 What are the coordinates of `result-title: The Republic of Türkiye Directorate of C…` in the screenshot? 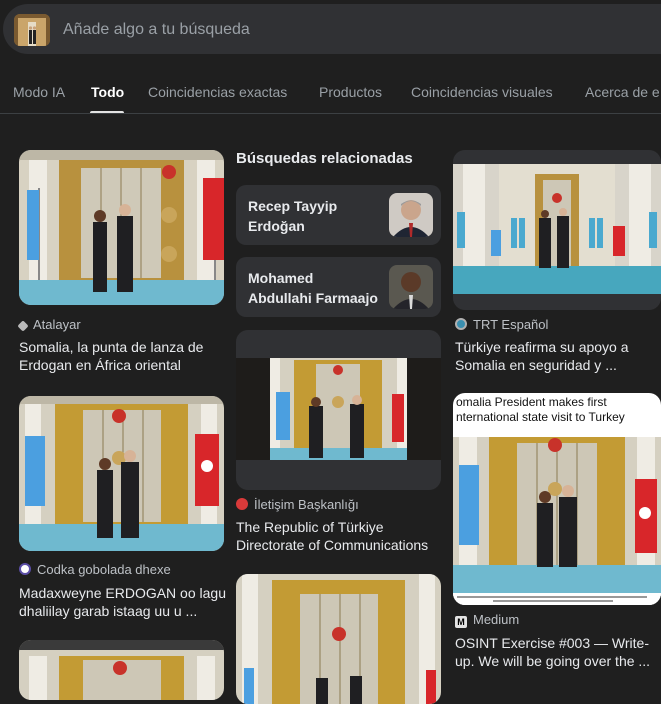 It's located at (341, 536).